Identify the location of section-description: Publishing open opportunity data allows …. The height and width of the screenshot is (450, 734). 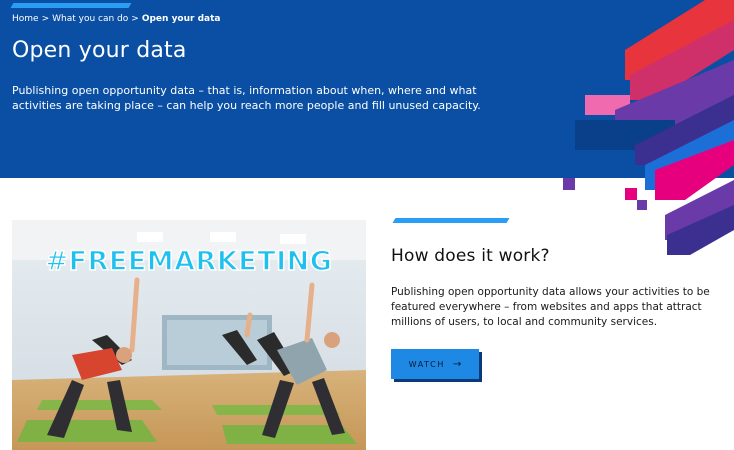
(550, 307).